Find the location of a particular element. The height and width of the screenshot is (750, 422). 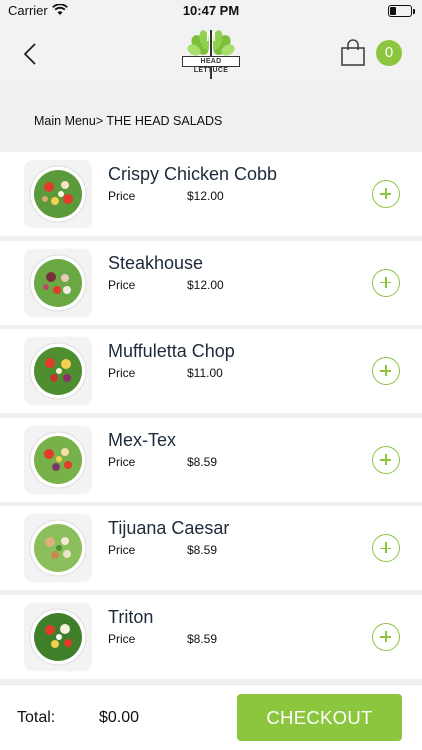

clock: 10:47 PM is located at coordinates (211, 10).